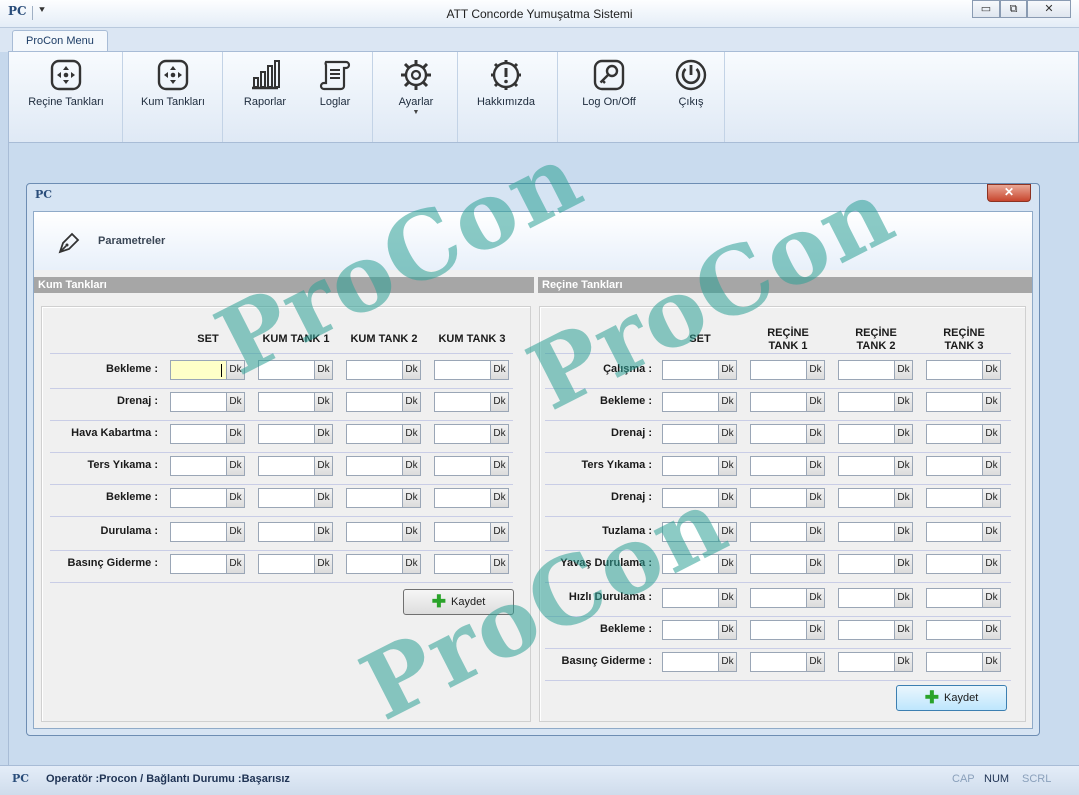  I want to click on row-label: Bekleme :, so click(626, 401).